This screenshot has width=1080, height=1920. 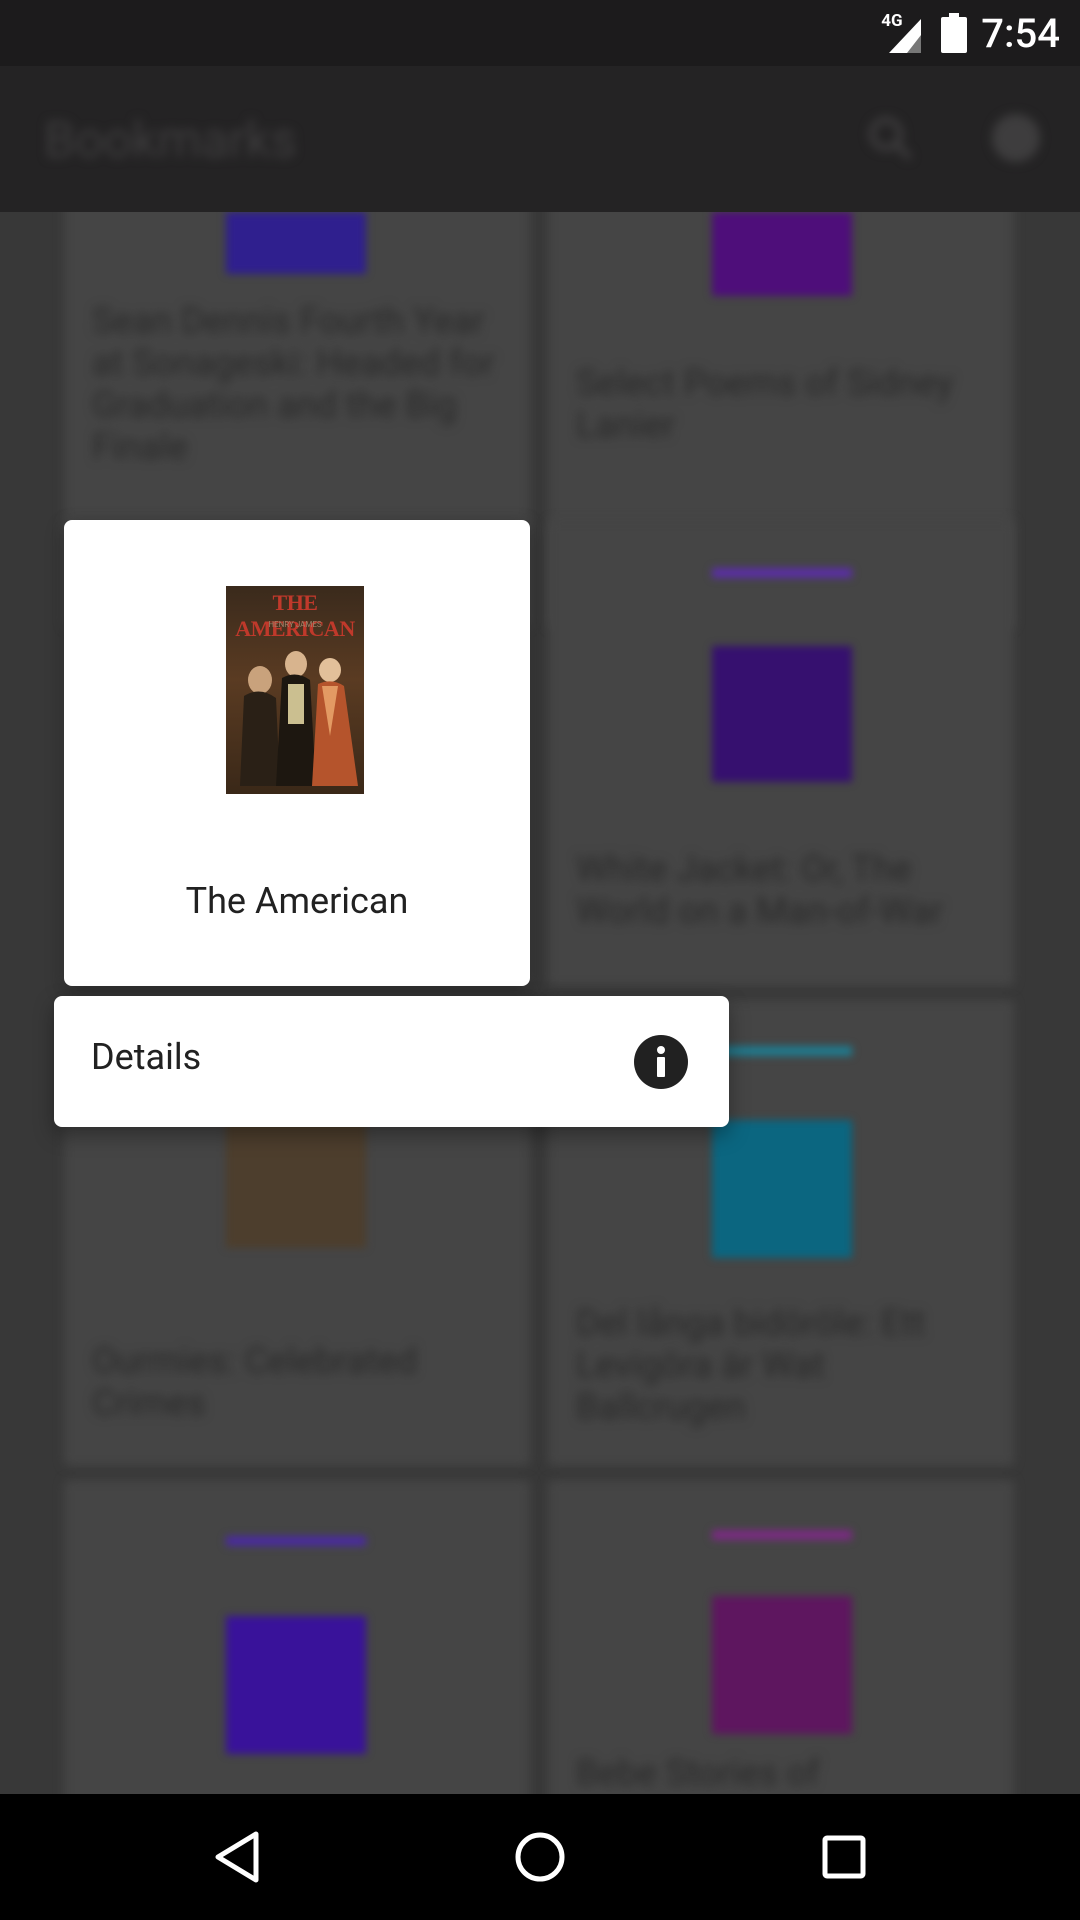 What do you see at coordinates (299, 718) in the screenshot?
I see `cover-illustration` at bounding box center [299, 718].